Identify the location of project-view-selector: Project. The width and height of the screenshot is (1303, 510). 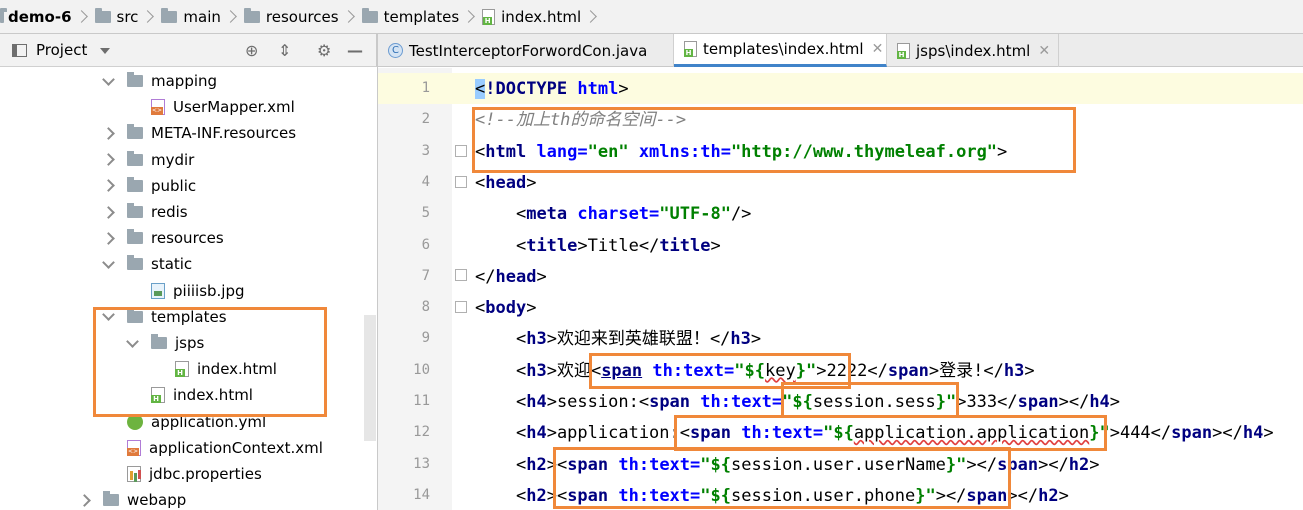
(61, 50).